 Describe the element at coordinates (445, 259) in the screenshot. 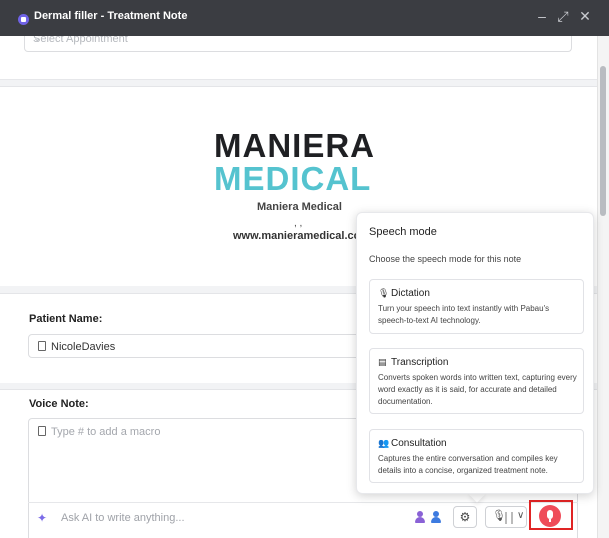

I see `speech-mode-subtitle: Choose the speech mode for this note` at that location.